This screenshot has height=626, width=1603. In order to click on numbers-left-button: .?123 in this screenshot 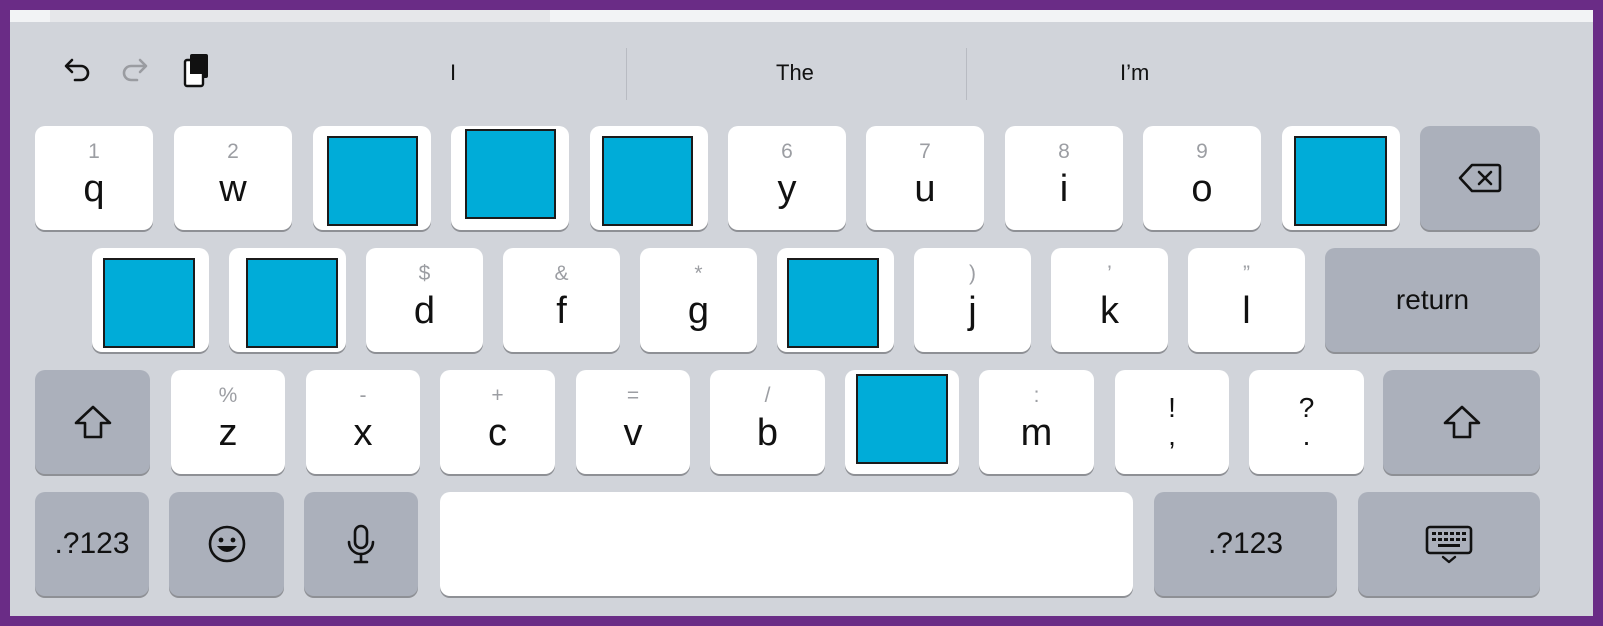, I will do `click(92, 544)`.